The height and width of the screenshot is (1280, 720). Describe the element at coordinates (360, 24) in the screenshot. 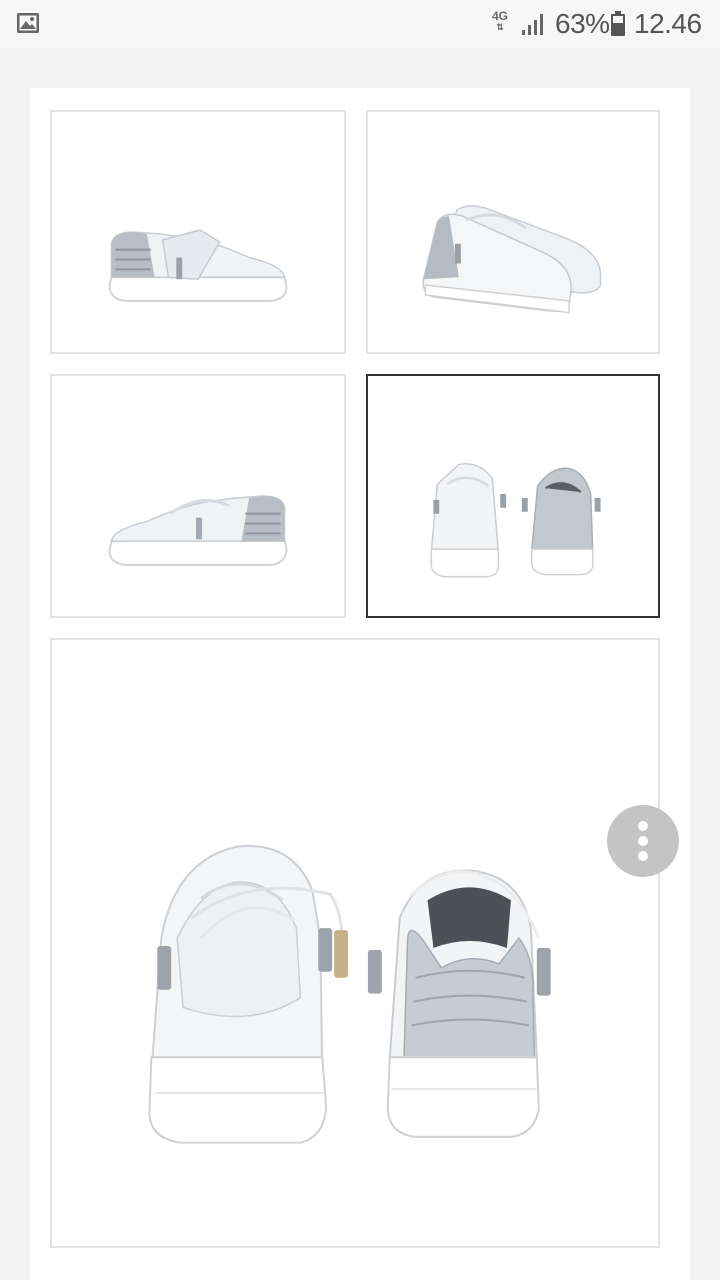

I see `status-bar: 4G ⇅ 63% 12.46` at that location.